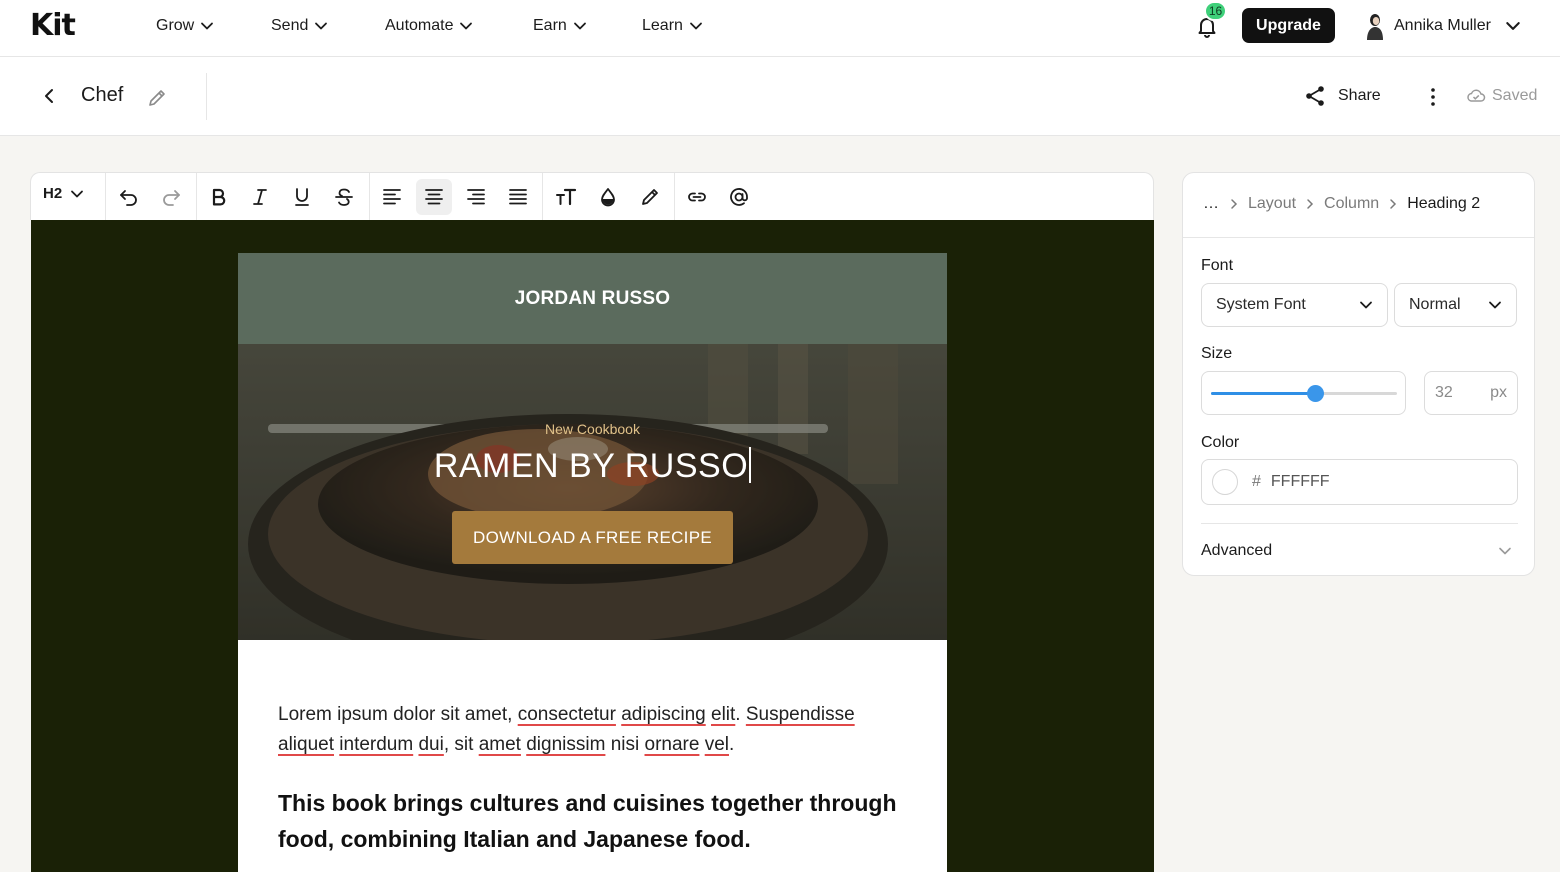 This screenshot has height=872, width=1560. I want to click on italic-icon, so click(260, 197).